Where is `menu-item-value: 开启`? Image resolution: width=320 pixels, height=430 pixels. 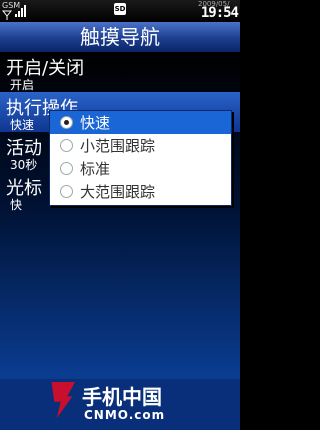 menu-item-value: 开启 is located at coordinates (22, 85).